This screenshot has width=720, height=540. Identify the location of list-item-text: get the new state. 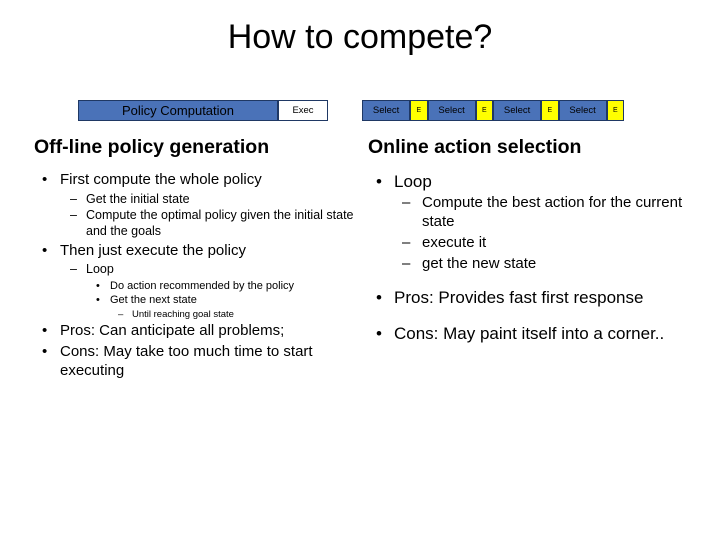
(479, 263).